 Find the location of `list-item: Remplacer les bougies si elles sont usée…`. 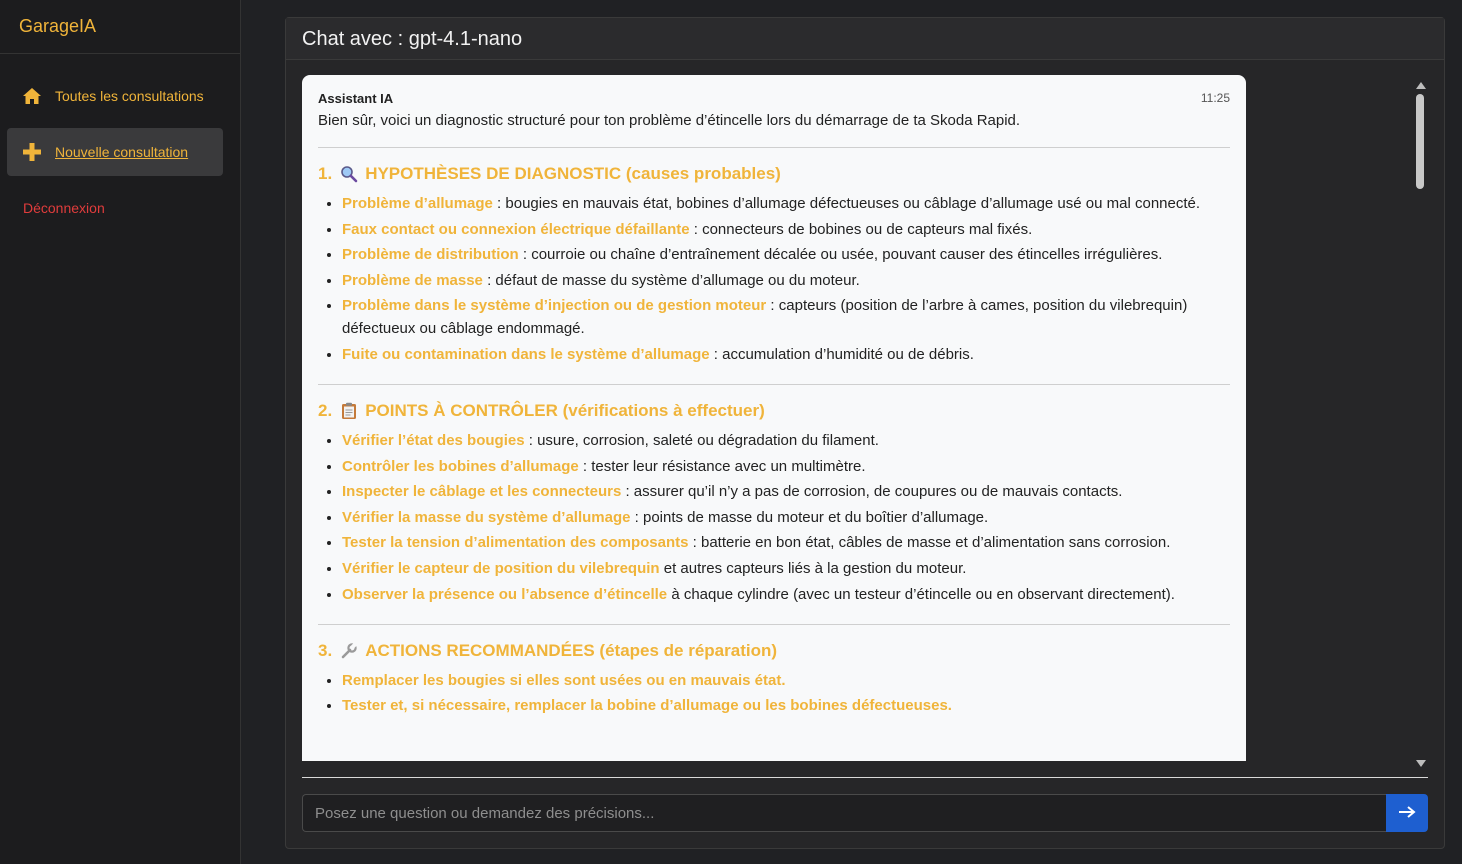

list-item: Remplacer les bougies si elles sont usée… is located at coordinates (786, 680).